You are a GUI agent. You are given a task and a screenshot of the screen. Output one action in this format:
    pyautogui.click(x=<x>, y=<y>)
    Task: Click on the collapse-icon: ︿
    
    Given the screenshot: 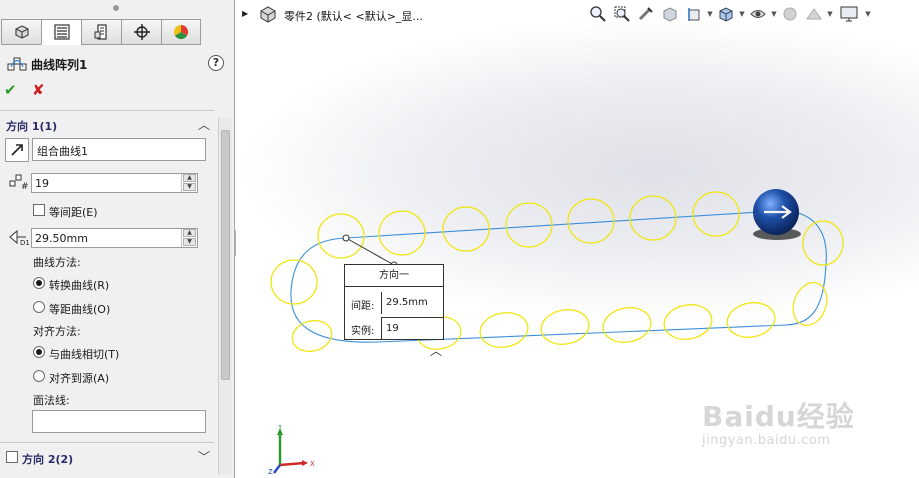 What is the action you would take?
    pyautogui.click(x=204, y=124)
    